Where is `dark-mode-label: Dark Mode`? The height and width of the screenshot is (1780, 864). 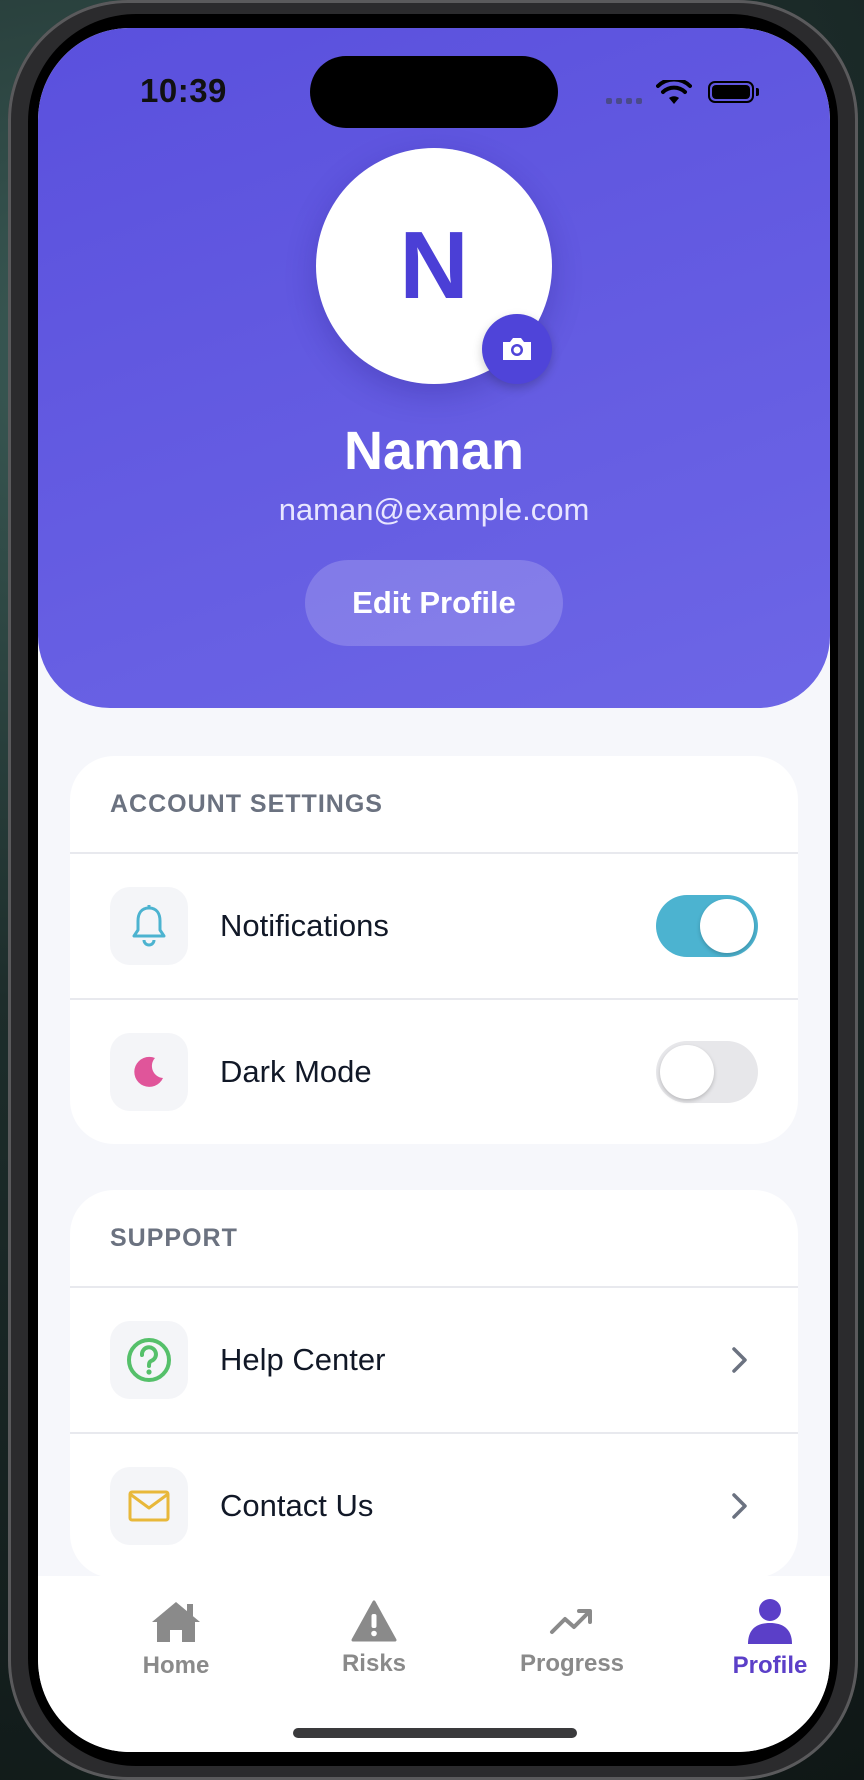 dark-mode-label: Dark Mode is located at coordinates (296, 1071).